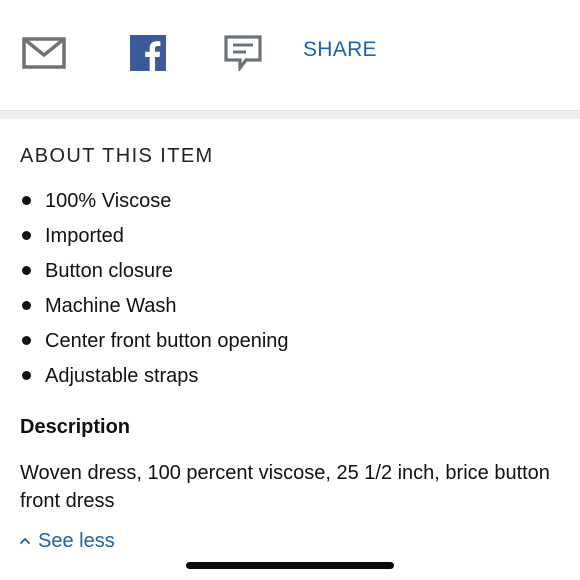 The image size is (580, 580). What do you see at coordinates (290, 310) in the screenshot?
I see `feature-item: Machine Wash` at bounding box center [290, 310].